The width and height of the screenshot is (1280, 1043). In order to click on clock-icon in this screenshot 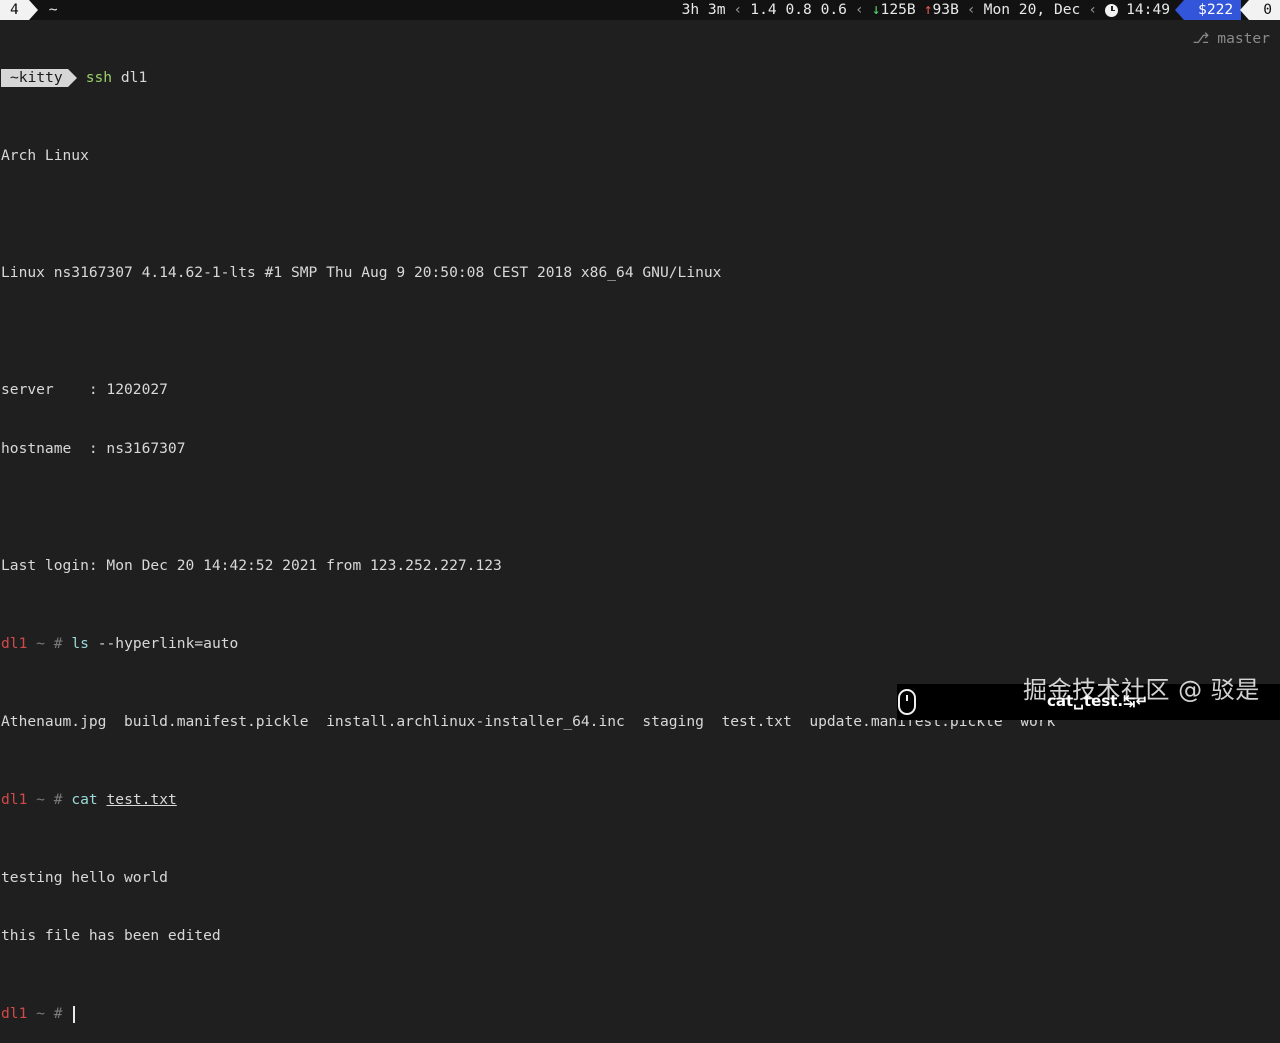, I will do `click(1112, 10)`.